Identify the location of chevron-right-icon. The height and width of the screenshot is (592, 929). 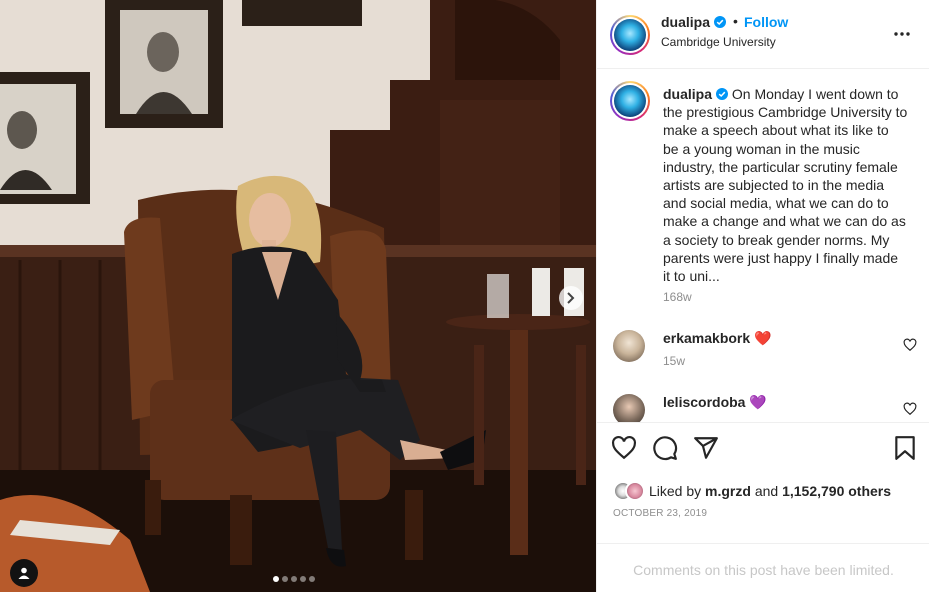
(571, 298).